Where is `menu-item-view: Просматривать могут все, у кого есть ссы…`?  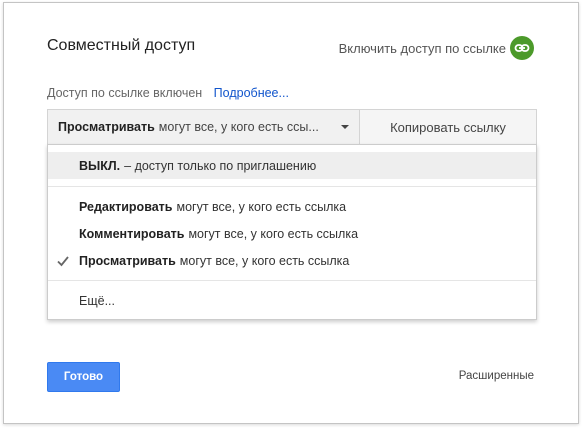 menu-item-view: Просматривать могут все, у кого есть ссы… is located at coordinates (292, 260).